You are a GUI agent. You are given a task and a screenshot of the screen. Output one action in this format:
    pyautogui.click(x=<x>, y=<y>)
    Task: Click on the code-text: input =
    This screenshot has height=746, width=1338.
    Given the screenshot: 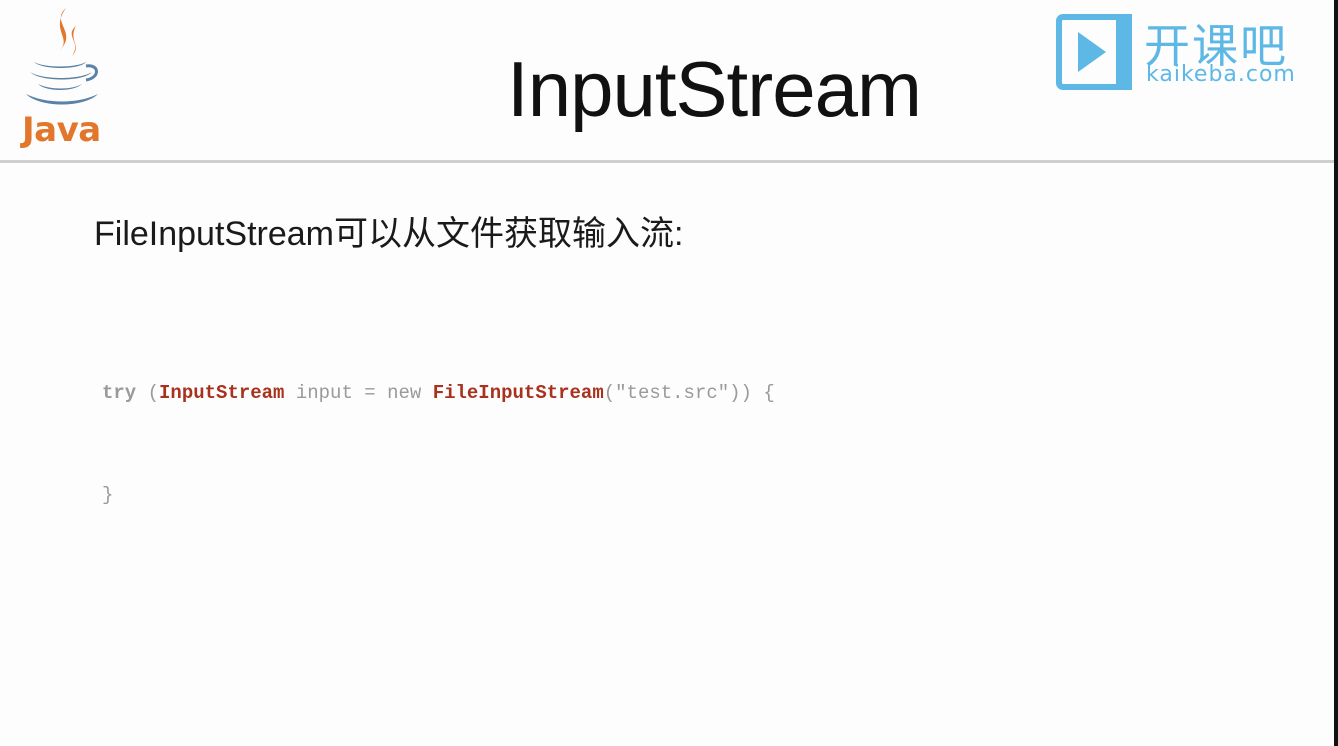 What is the action you would take?
    pyautogui.click(x=336, y=393)
    